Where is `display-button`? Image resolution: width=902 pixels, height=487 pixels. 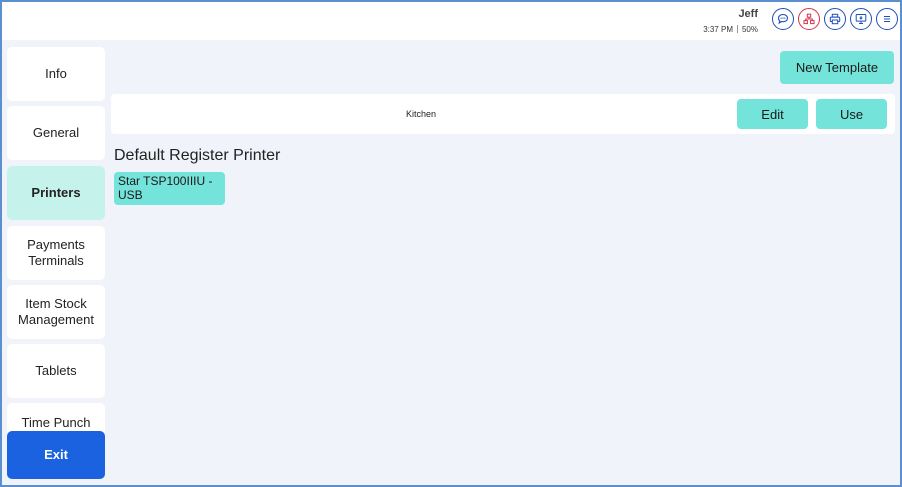
display-button is located at coordinates (861, 19).